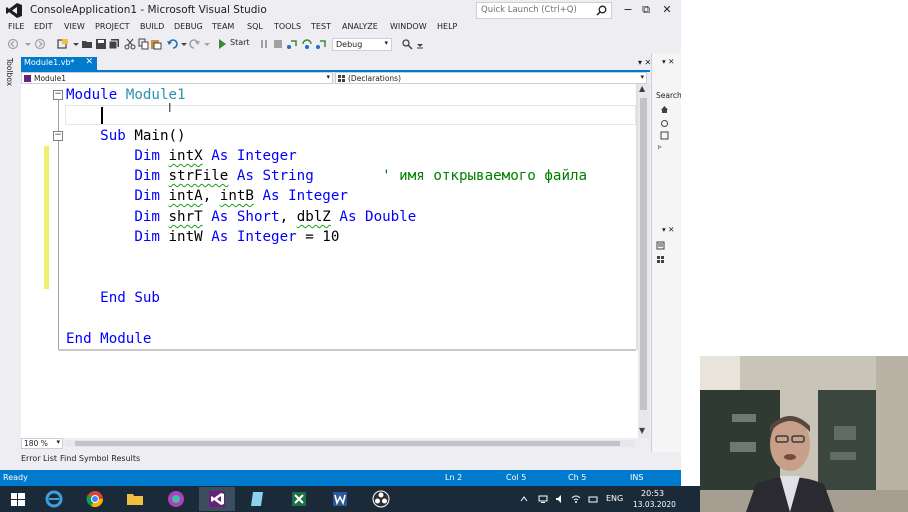 The height and width of the screenshot is (512, 908). What do you see at coordinates (195, 44) in the screenshot?
I see `redo-icon` at bounding box center [195, 44].